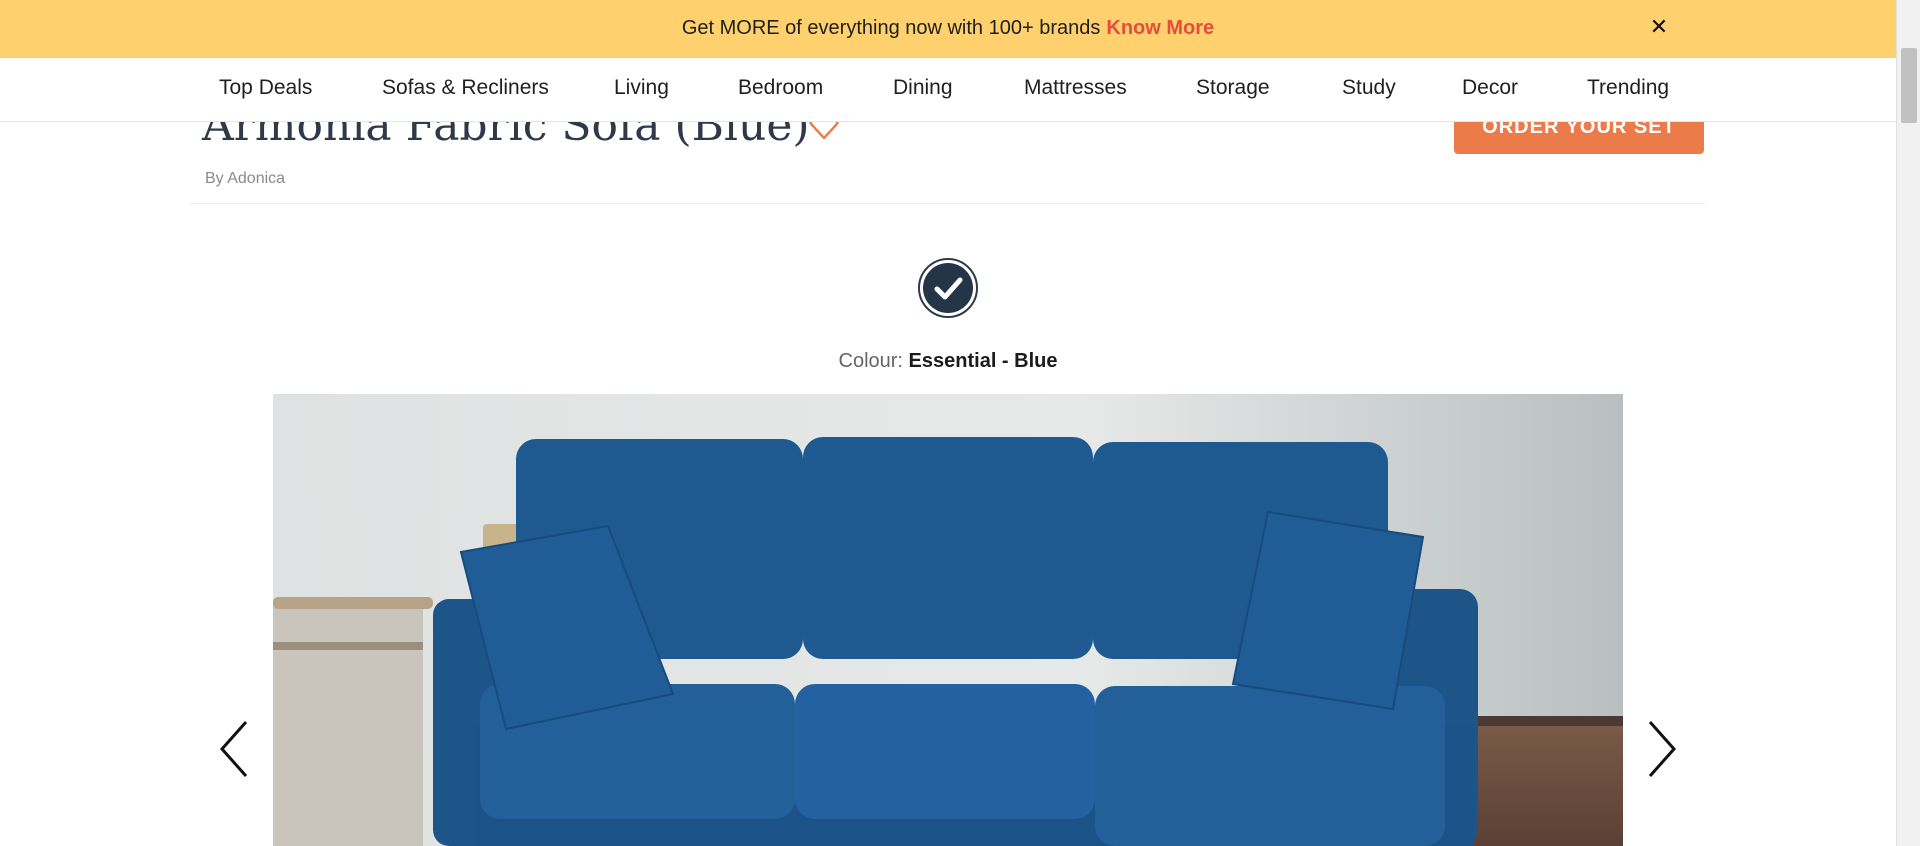 This screenshot has width=1920, height=846. I want to click on nav-item-living: Living, so click(641, 90).